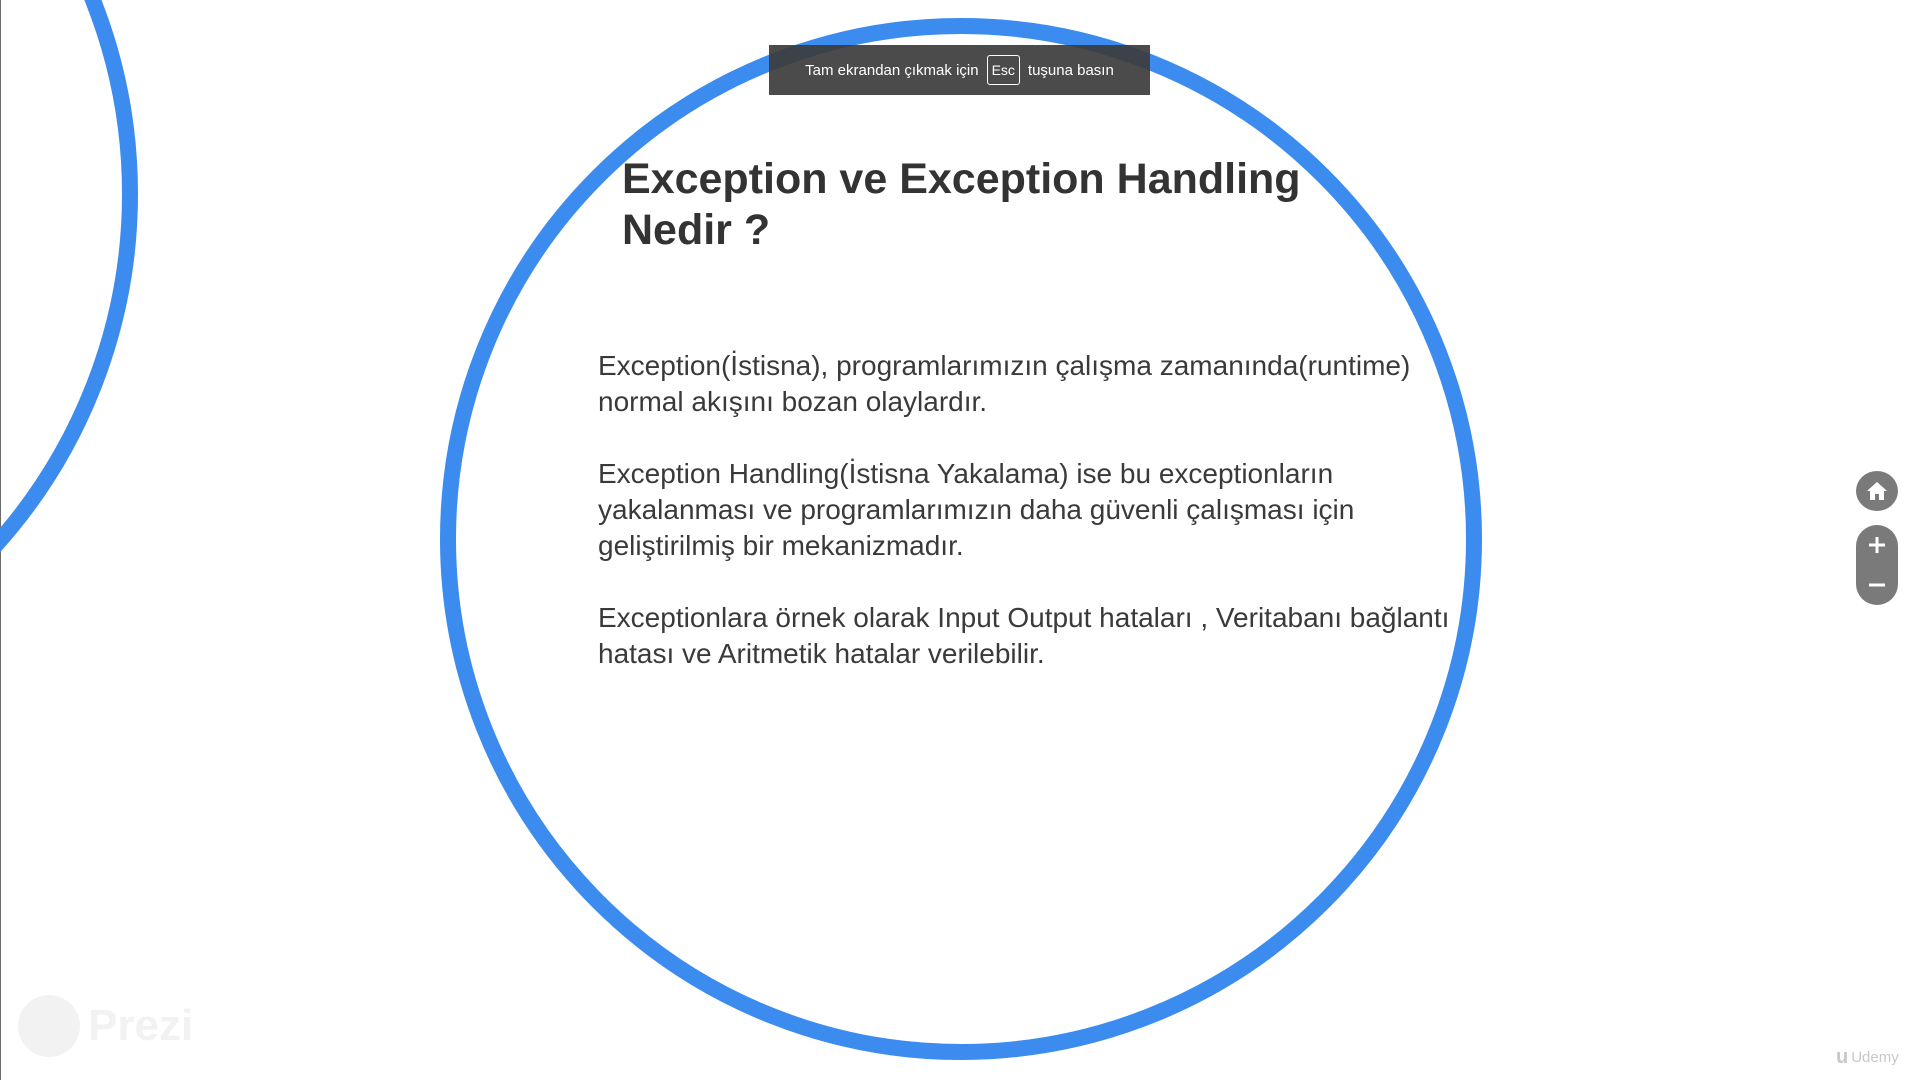 The width and height of the screenshot is (1920, 1080). What do you see at coordinates (141, 1025) in the screenshot?
I see `presenter-logo-text: Prezi` at bounding box center [141, 1025].